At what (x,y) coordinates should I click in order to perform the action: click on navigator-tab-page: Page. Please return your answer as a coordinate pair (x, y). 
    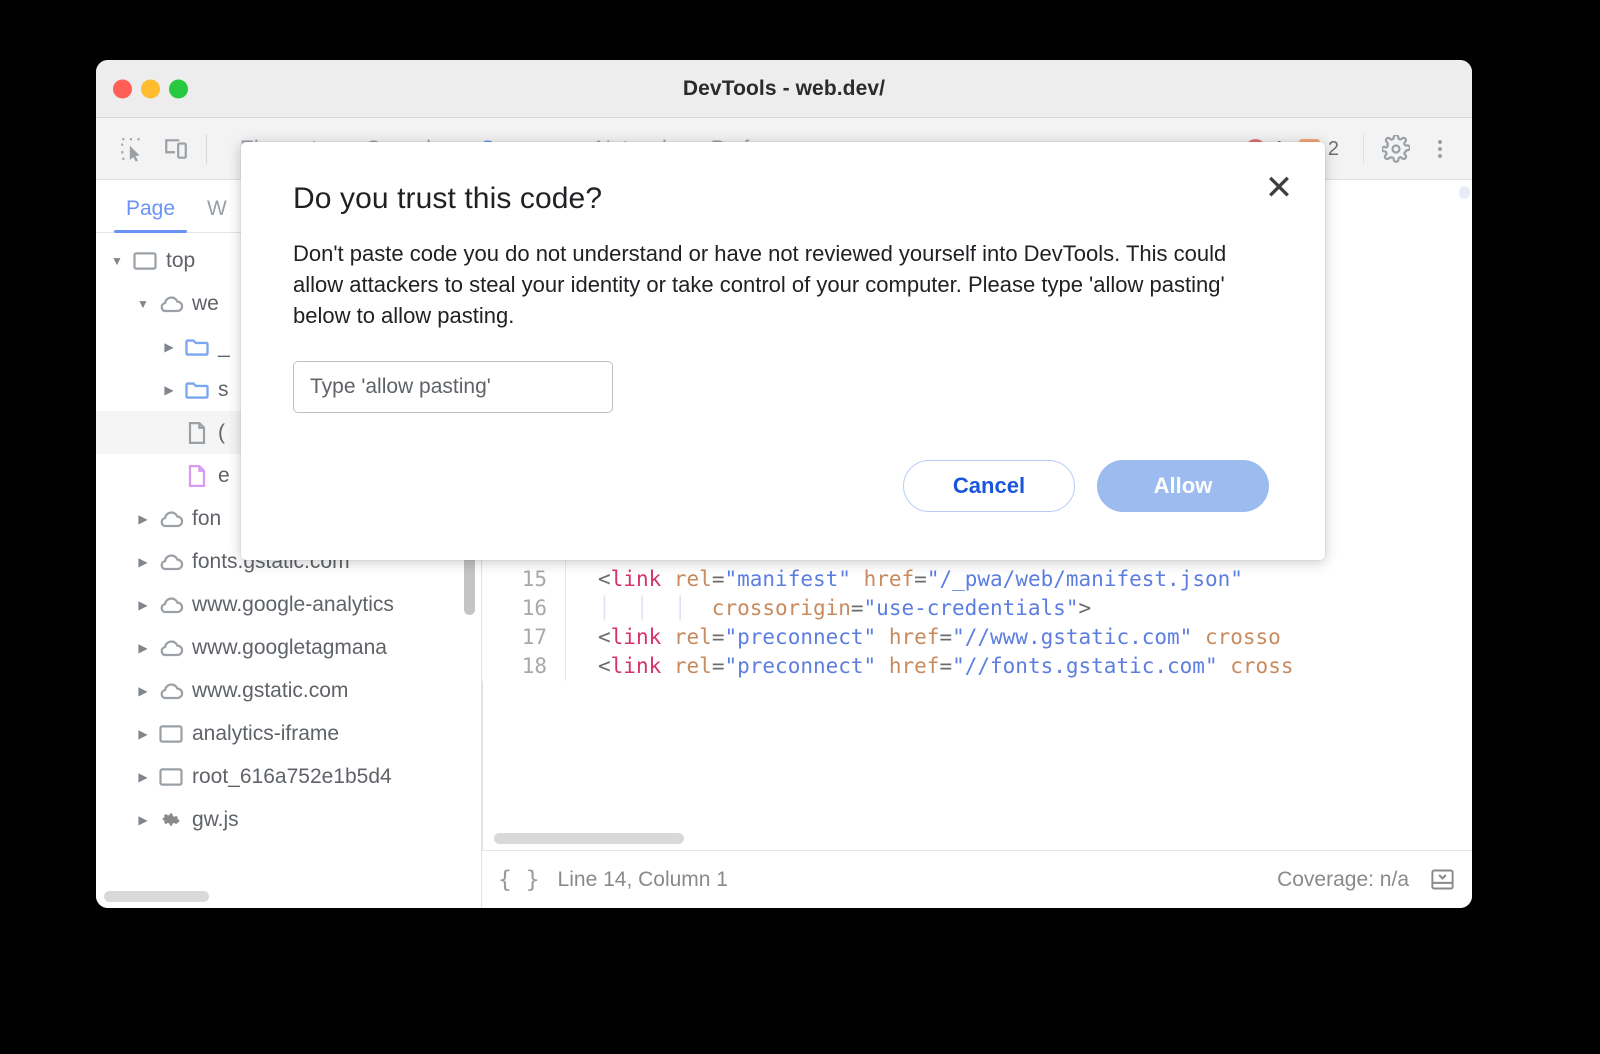
    Looking at the image, I should click on (150, 215).